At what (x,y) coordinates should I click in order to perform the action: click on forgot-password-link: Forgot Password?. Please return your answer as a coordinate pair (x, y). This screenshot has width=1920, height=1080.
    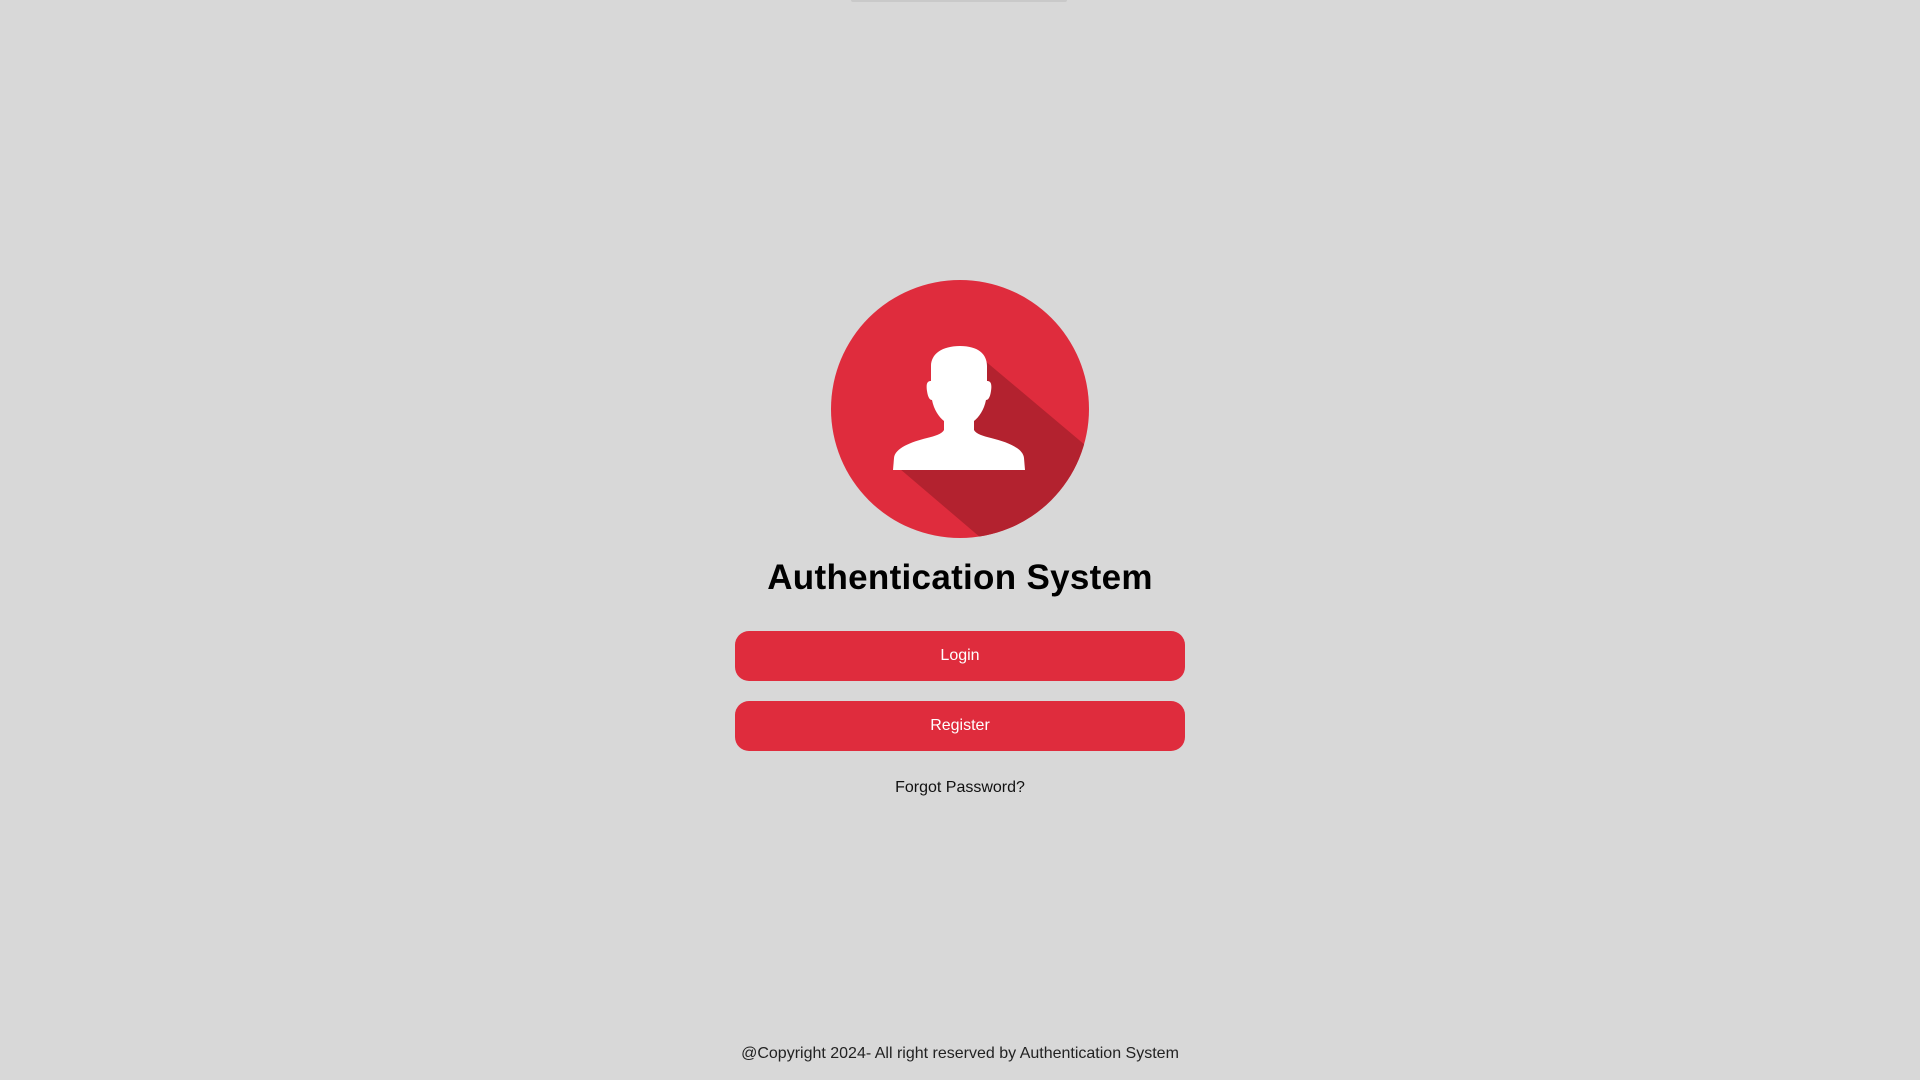
    Looking at the image, I should click on (960, 788).